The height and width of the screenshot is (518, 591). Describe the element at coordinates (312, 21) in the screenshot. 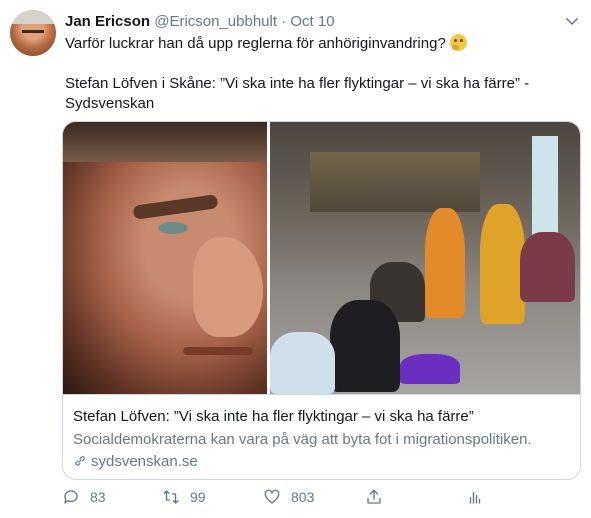

I see `tweet-date: Oct 10` at that location.